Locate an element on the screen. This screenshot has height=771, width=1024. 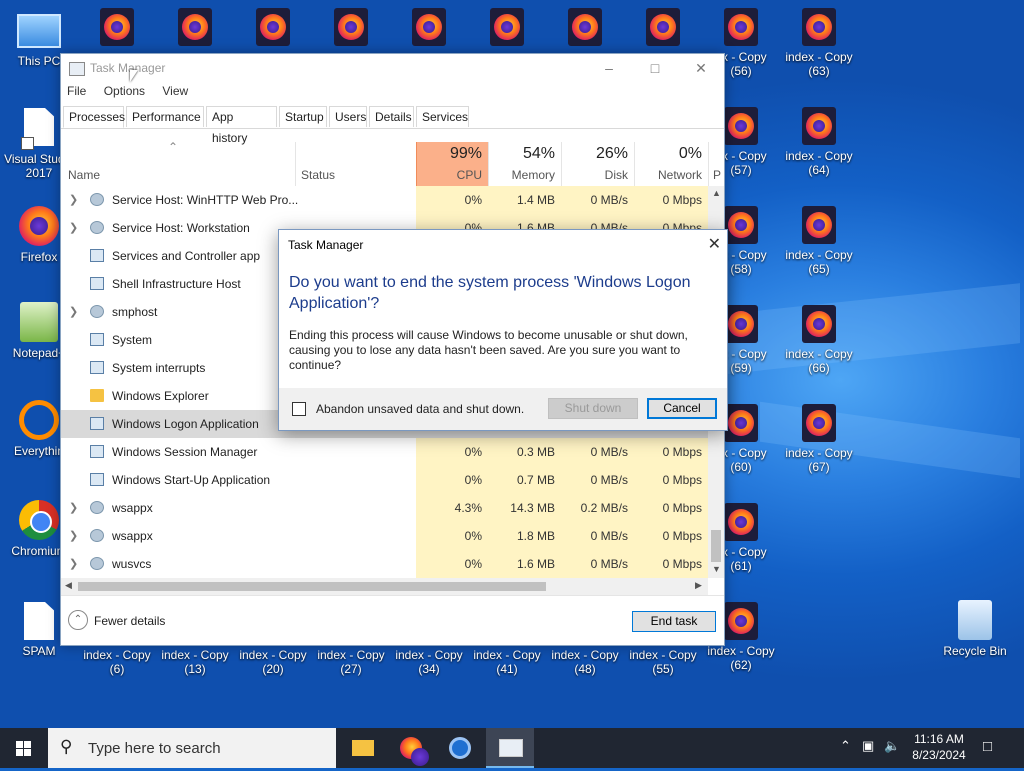
notification-icon: □ is located at coordinates (988, 746).